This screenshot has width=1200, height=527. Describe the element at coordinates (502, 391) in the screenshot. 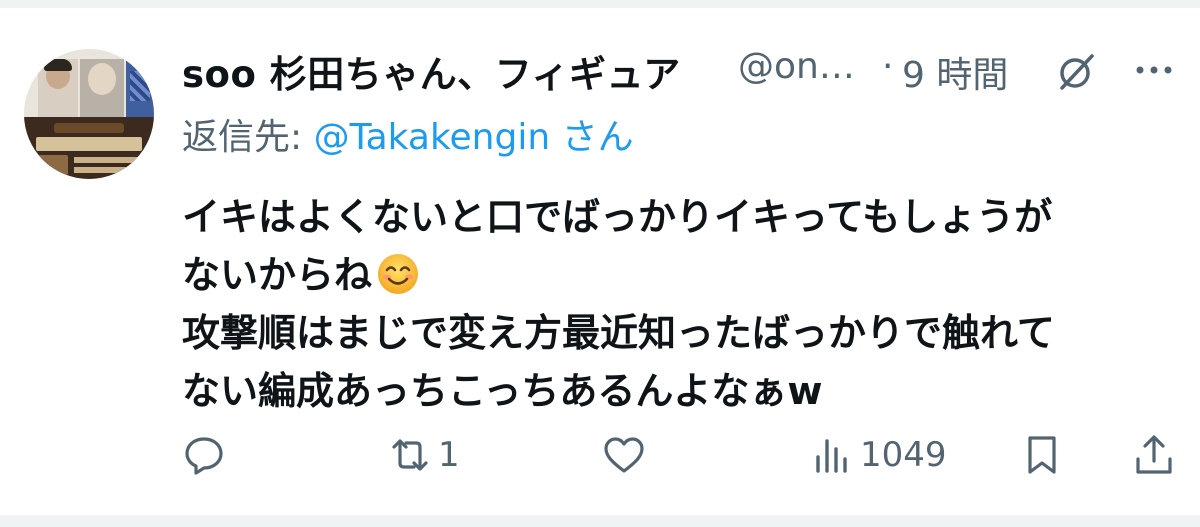

I see `tweet-text-line: ない編成あっちこっちあるんよなぁw` at that location.